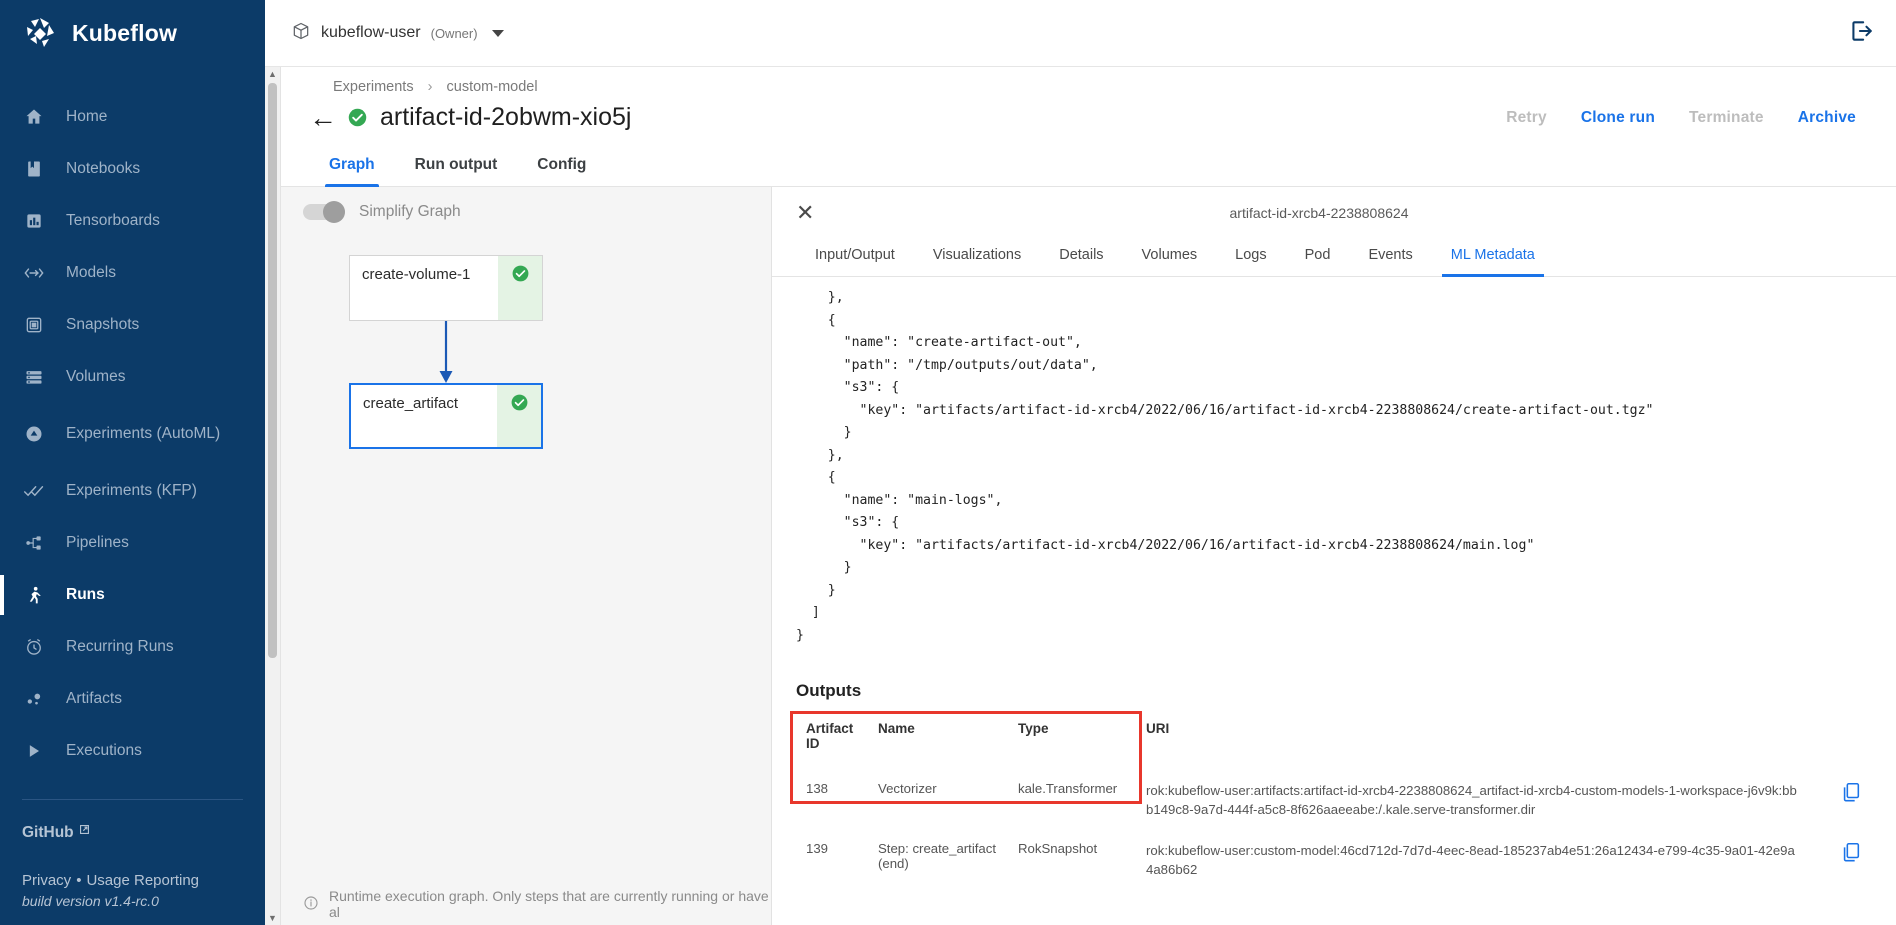 This screenshot has height=925, width=1896. I want to click on brand-label: Kubeflow, so click(125, 33).